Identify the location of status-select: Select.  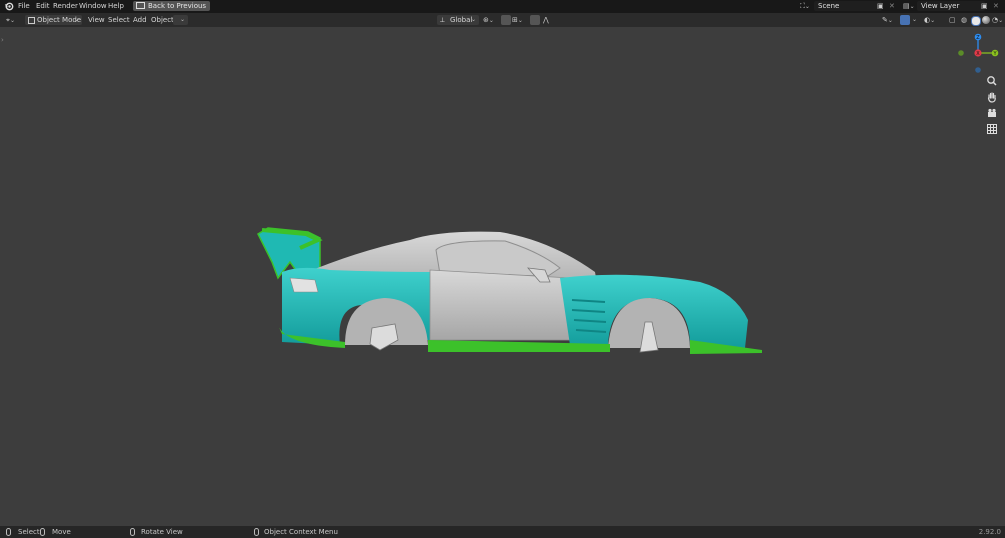
(29, 532).